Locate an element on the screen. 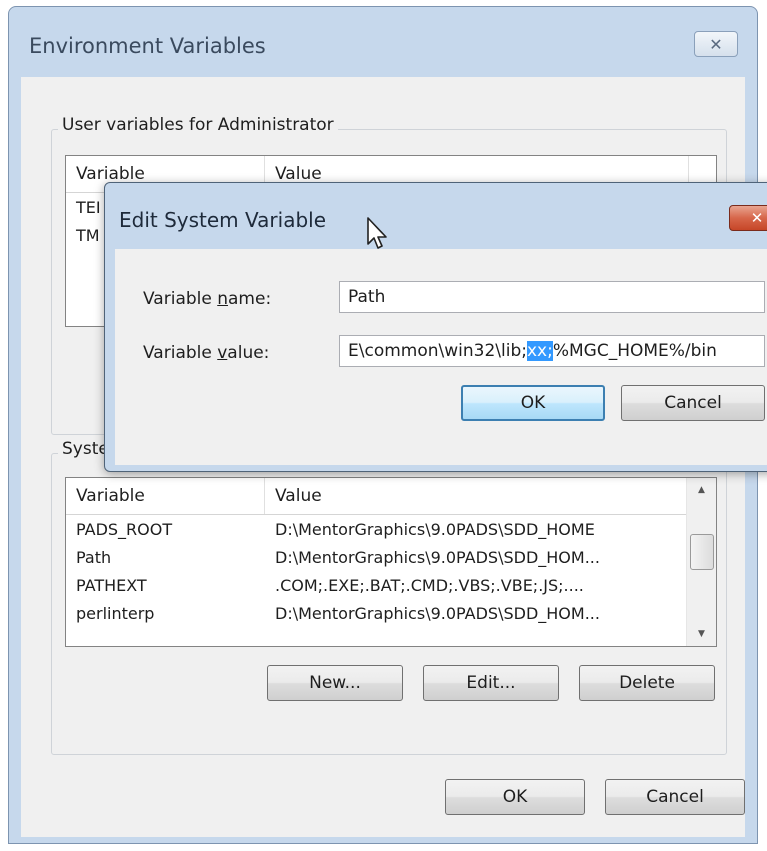  mouse-pointer-icon is located at coordinates (377, 233).